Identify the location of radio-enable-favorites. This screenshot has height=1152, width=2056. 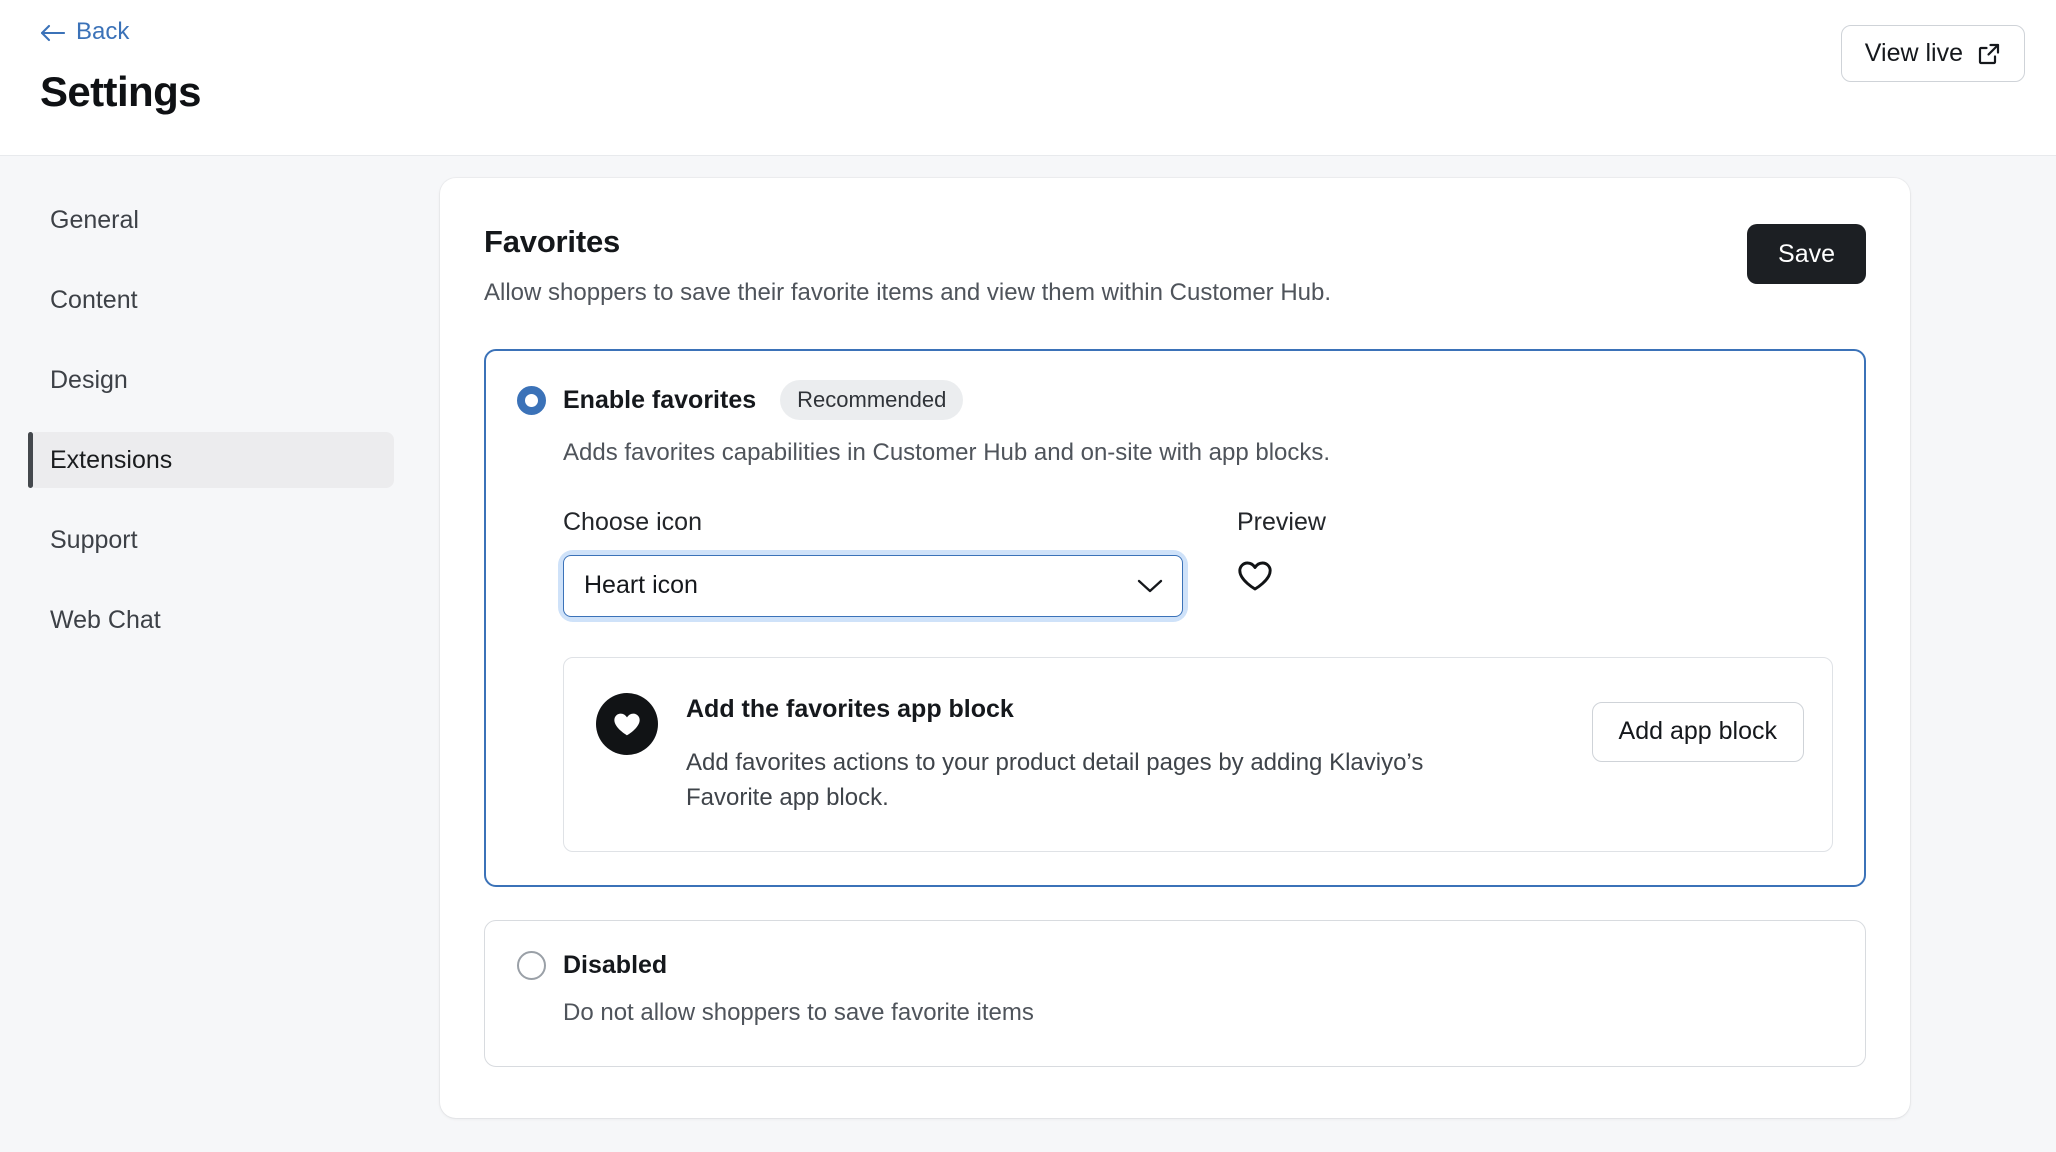
(531, 400).